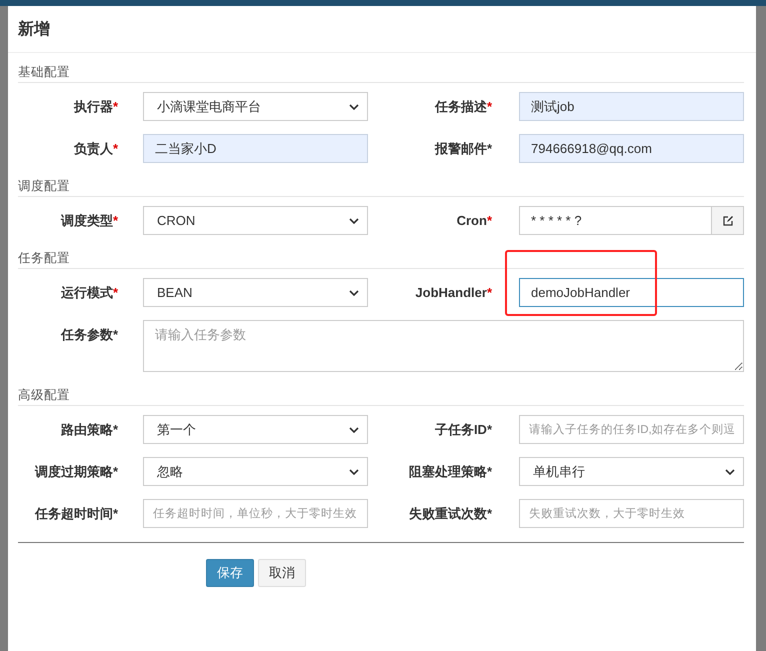 The image size is (766, 651). Describe the element at coordinates (282, 573) in the screenshot. I see `cancel-button: 取消` at that location.